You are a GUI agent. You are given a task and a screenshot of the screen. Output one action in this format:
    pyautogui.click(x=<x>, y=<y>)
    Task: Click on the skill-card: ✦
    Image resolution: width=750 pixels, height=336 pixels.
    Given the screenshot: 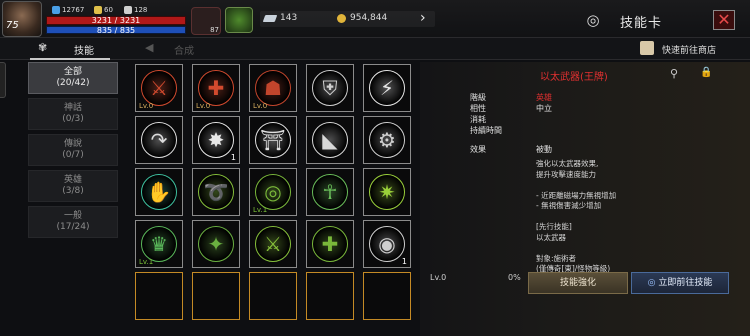 What is the action you would take?
    pyautogui.click(x=216, y=244)
    